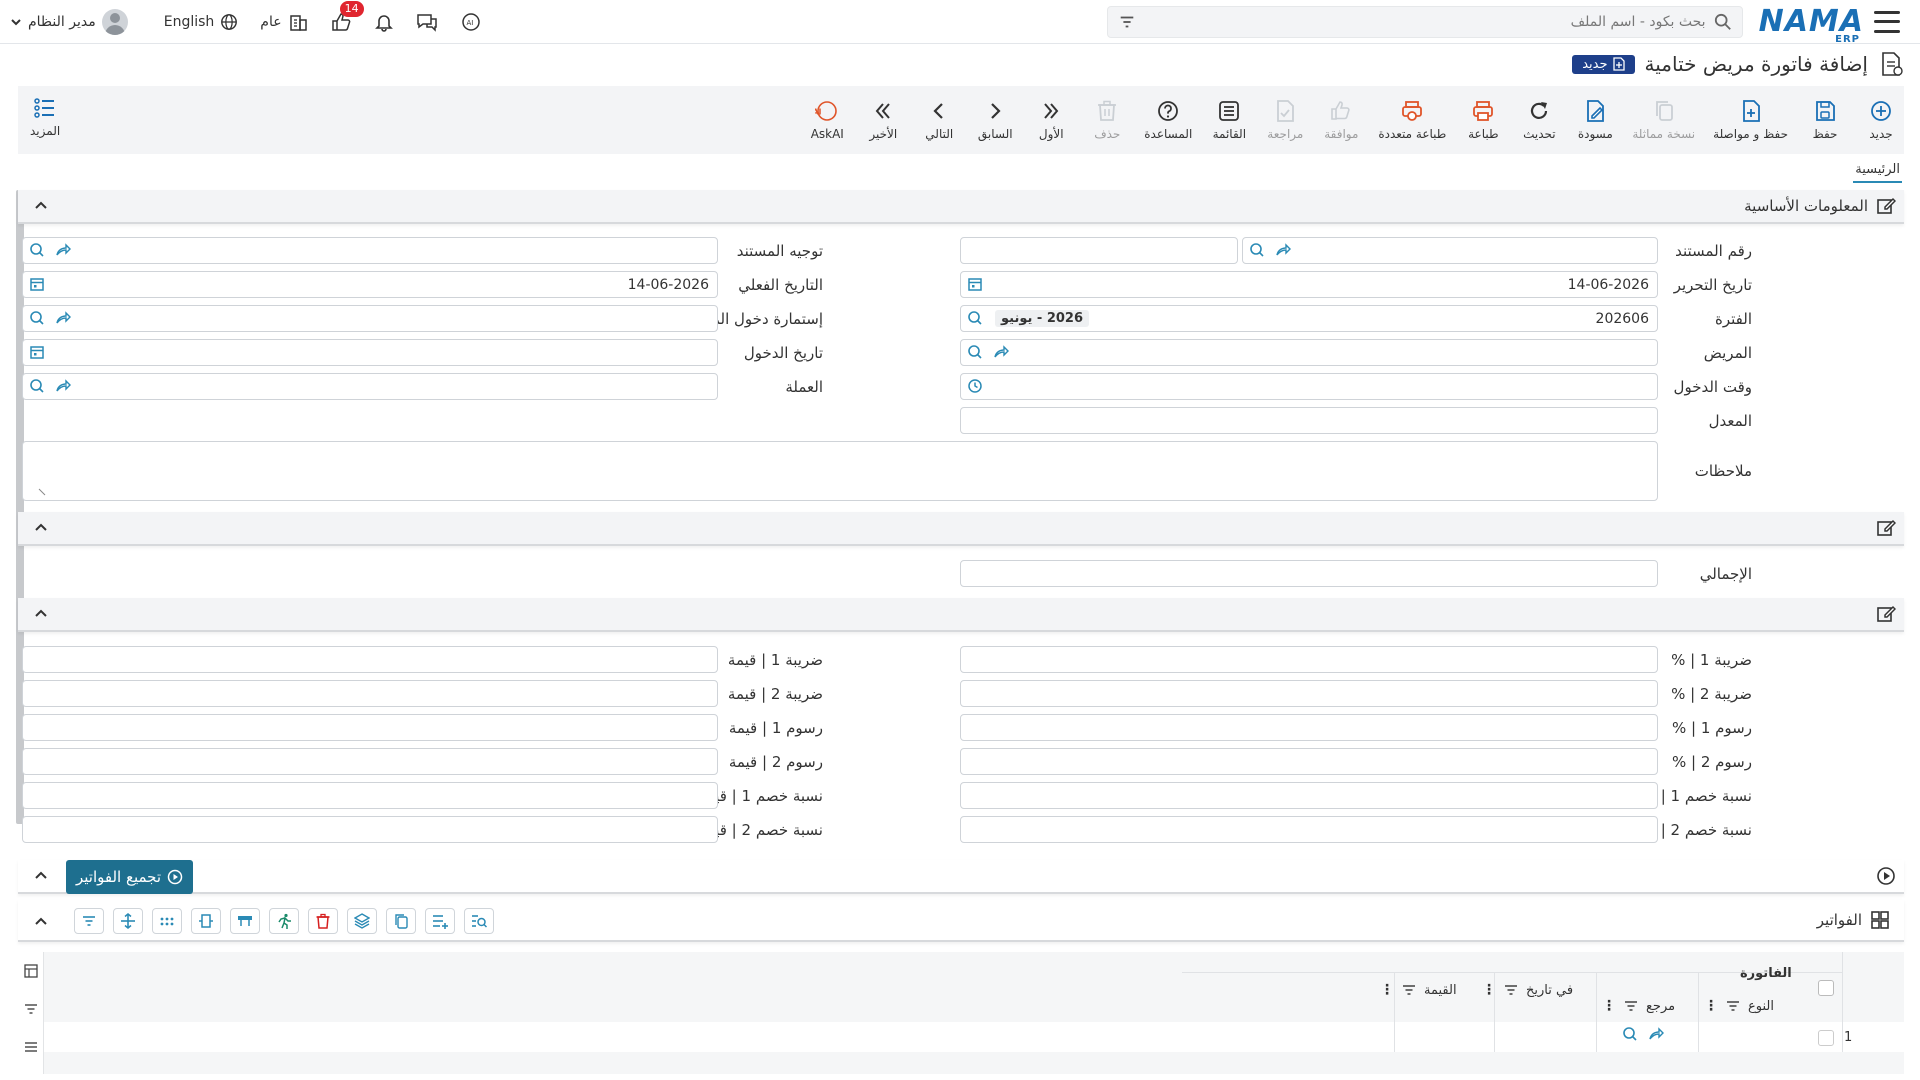  I want to click on rate-input, so click(1309, 420).